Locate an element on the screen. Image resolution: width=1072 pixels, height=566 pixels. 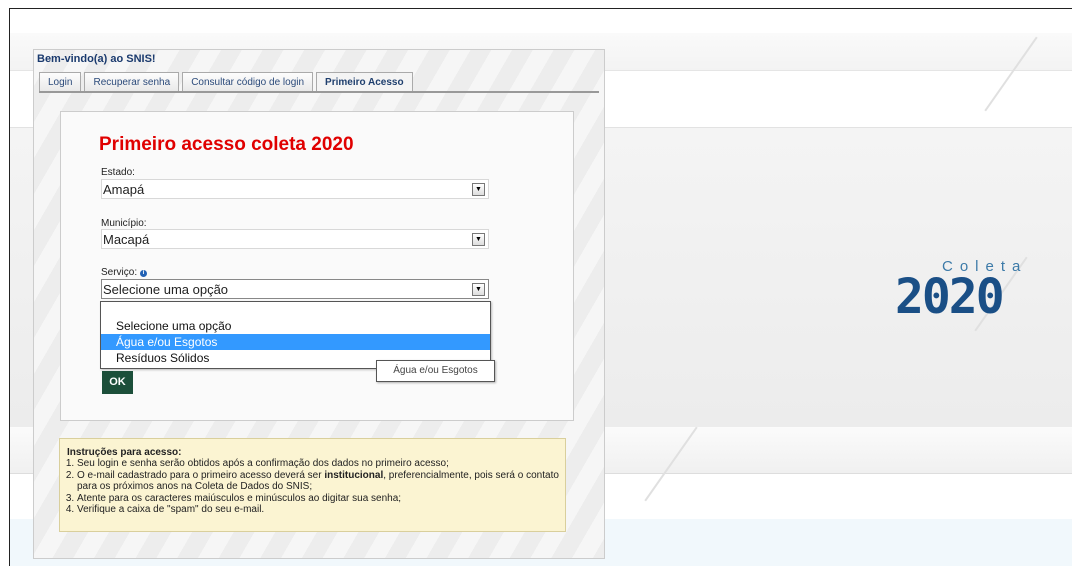
tab-primeiro-acesso: Primeiro Acesso is located at coordinates (364, 82).